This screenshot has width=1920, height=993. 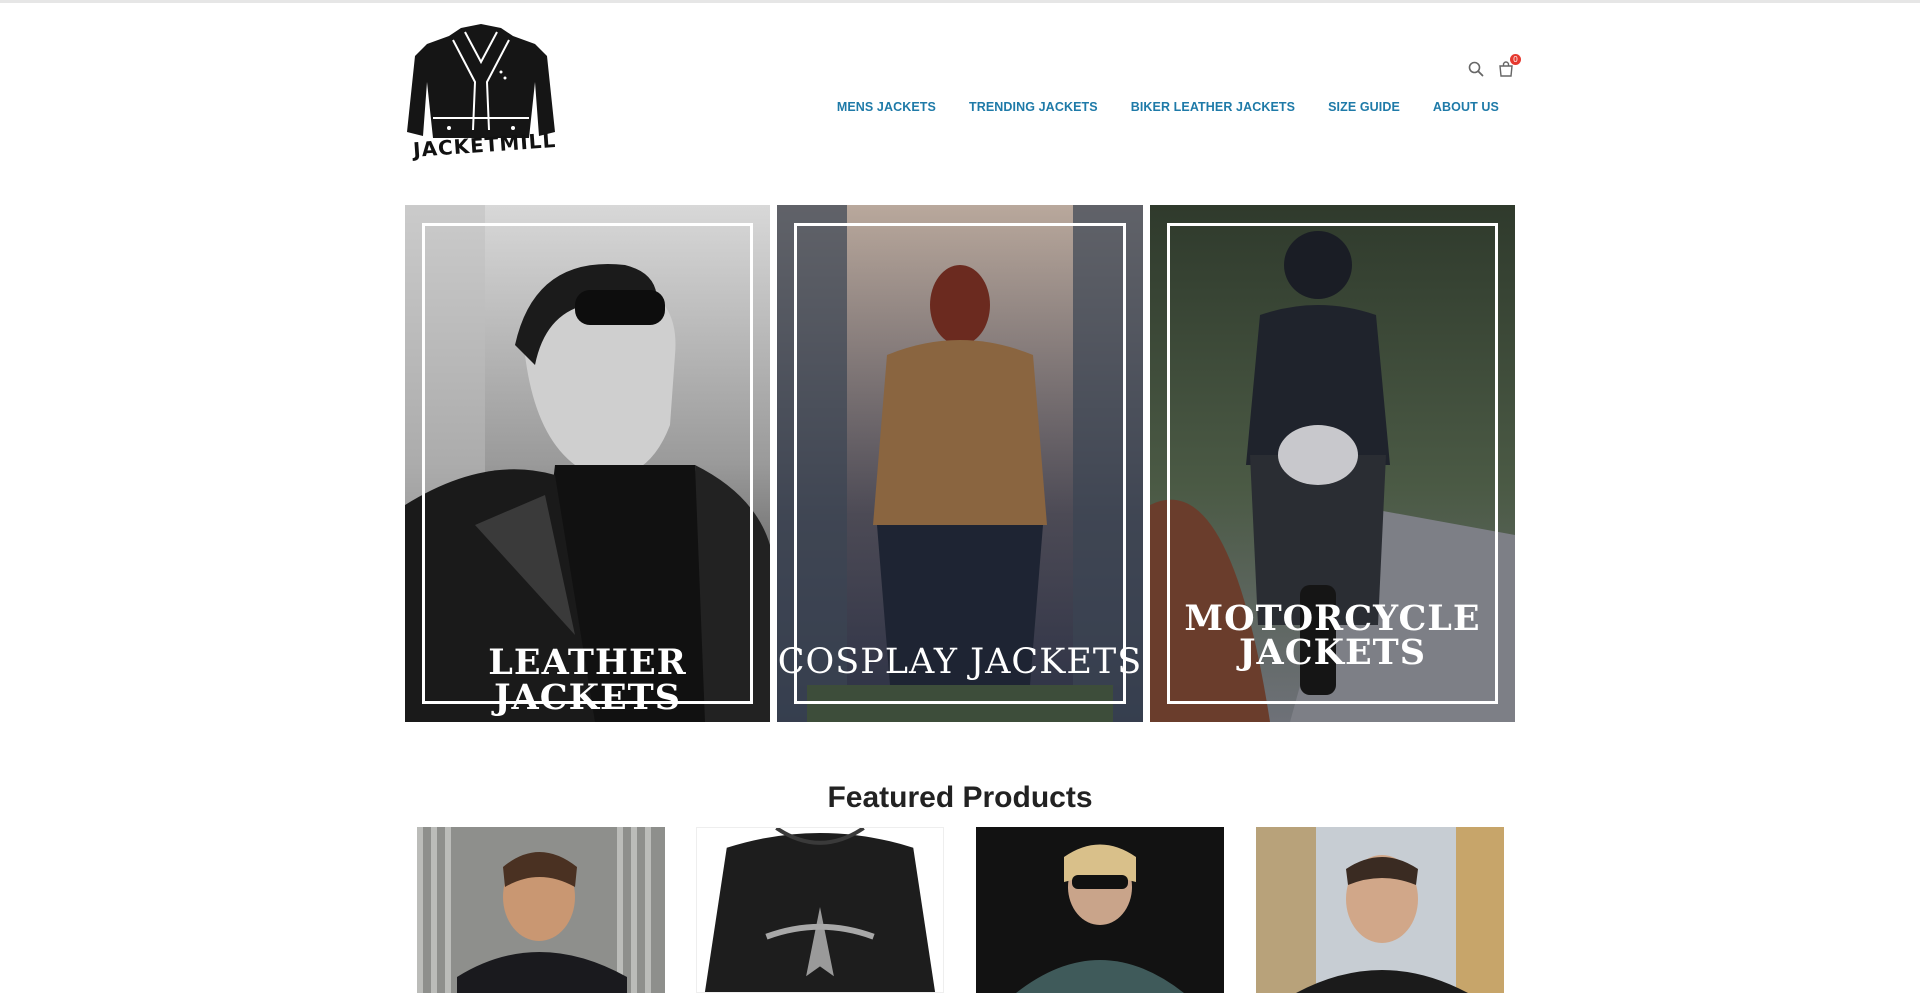 What do you see at coordinates (587, 680) in the screenshot?
I see `banner-caption: LEATHER JACKETS` at bounding box center [587, 680].